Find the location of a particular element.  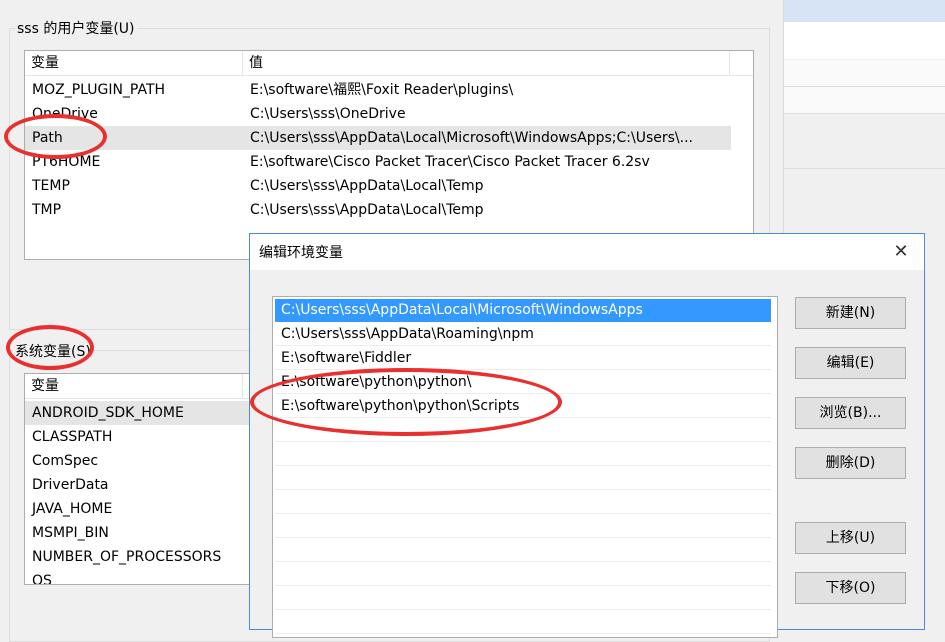

dialog-title: 编辑环境变量 is located at coordinates (301, 253).